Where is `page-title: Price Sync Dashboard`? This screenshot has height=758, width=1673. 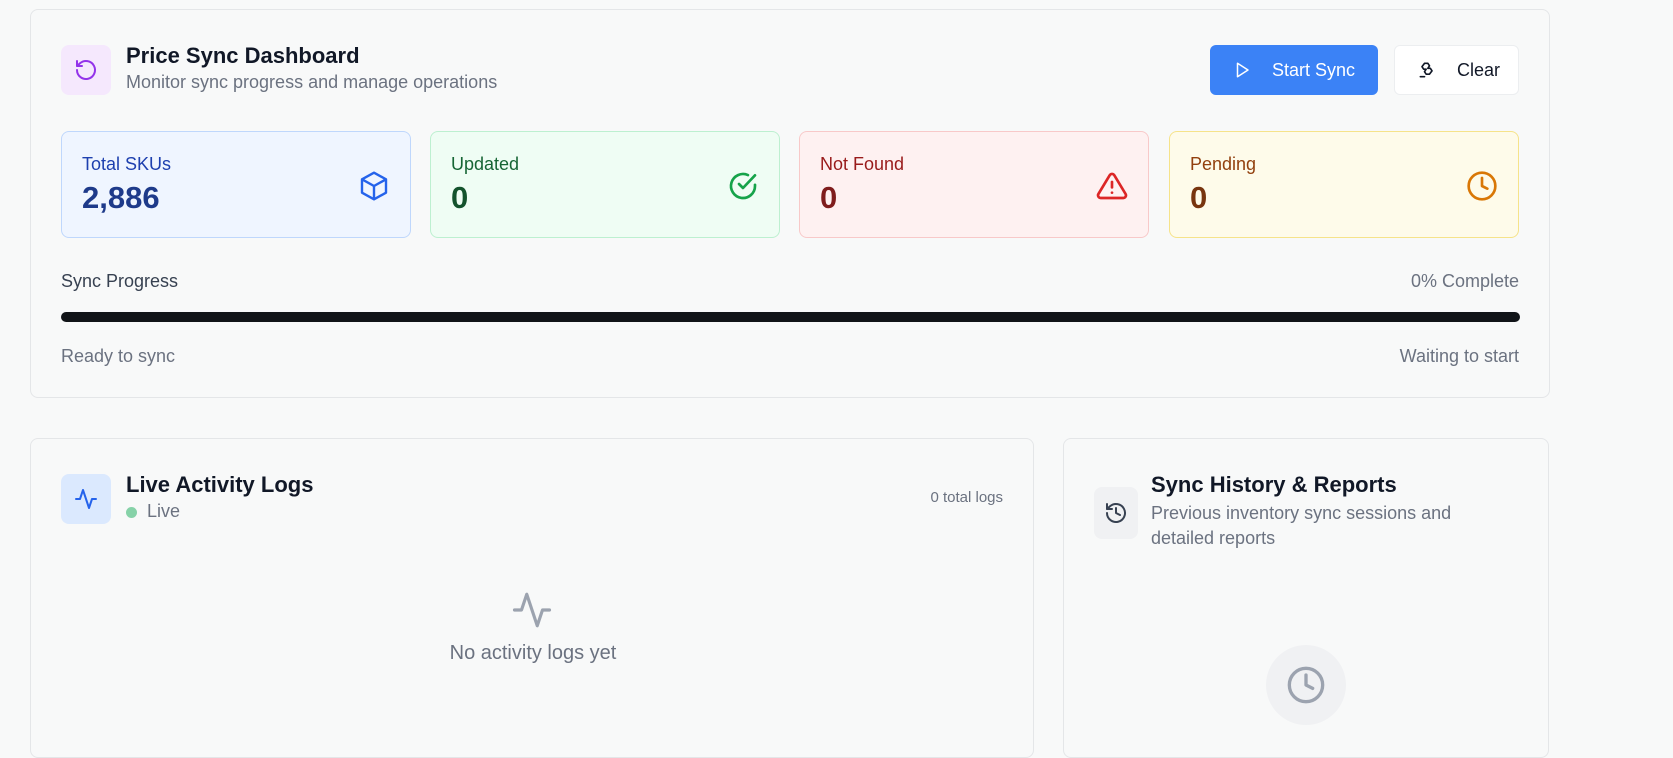 page-title: Price Sync Dashboard is located at coordinates (243, 55).